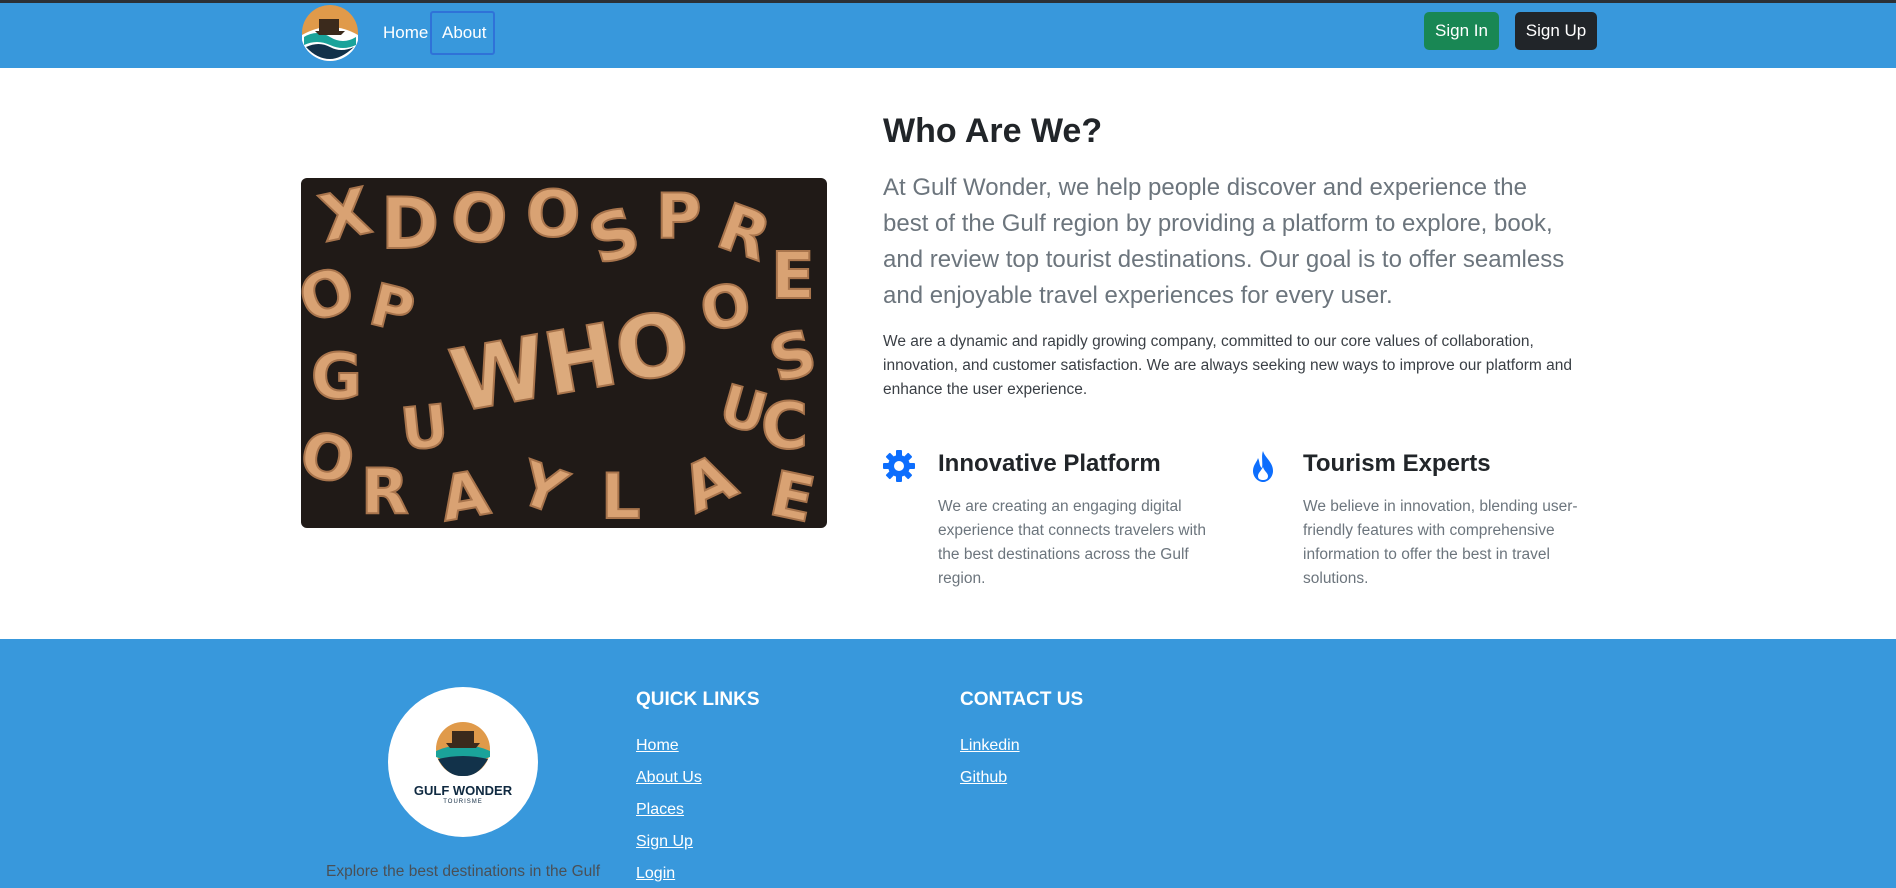 The width and height of the screenshot is (1896, 888). What do you see at coordinates (410, 224) in the screenshot?
I see `svg-text: D` at bounding box center [410, 224].